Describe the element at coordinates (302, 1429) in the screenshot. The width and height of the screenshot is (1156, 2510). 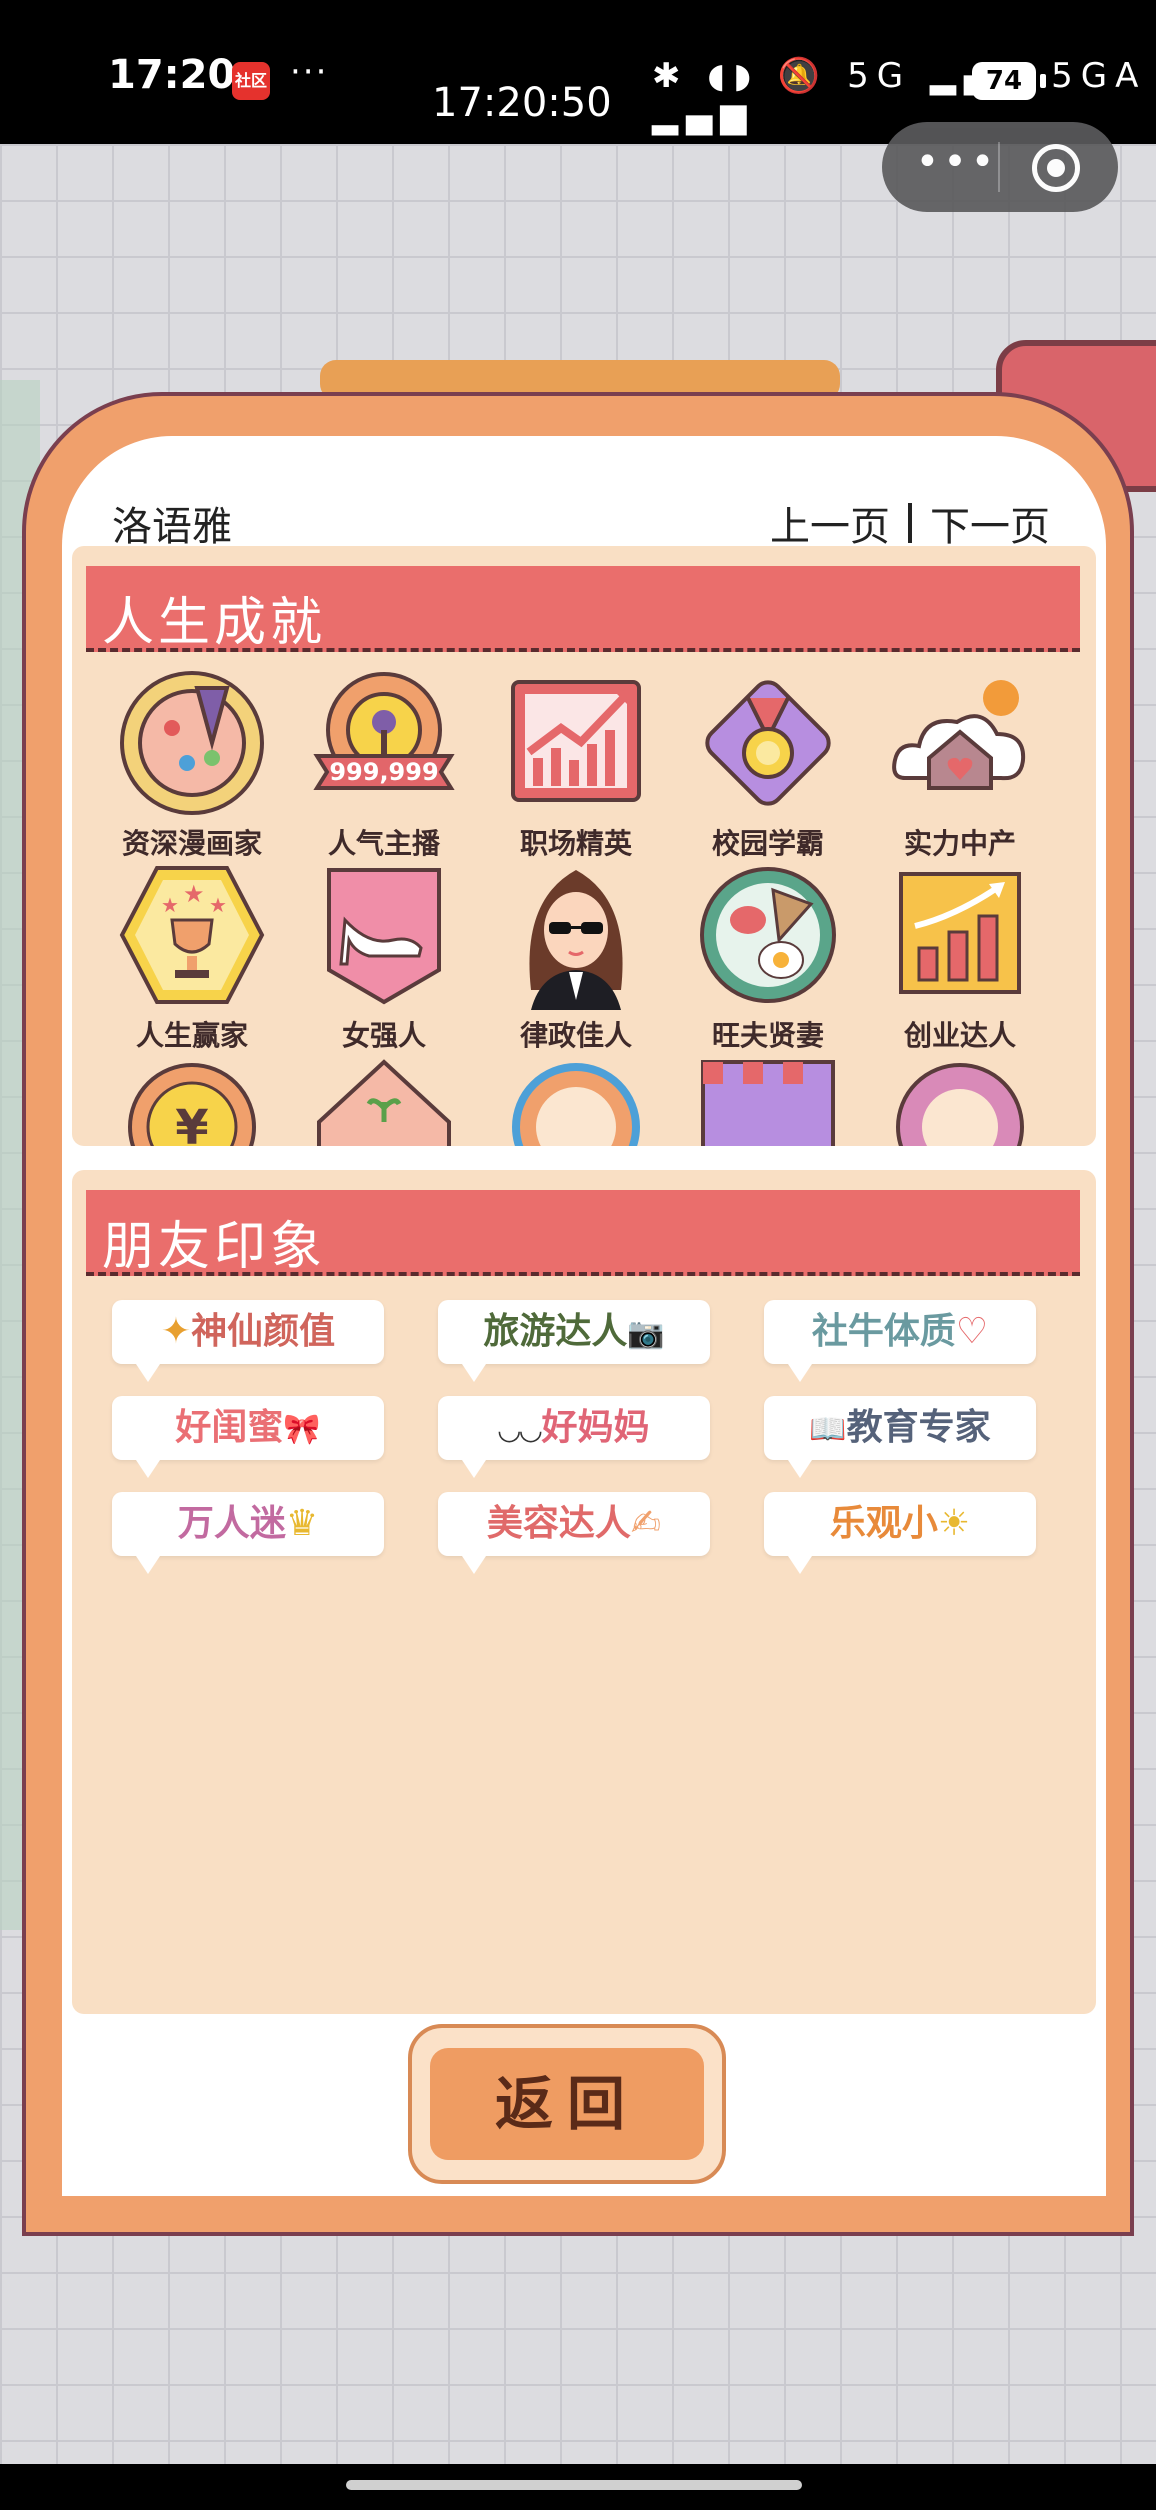
I see `bow-icon: 🎀` at that location.